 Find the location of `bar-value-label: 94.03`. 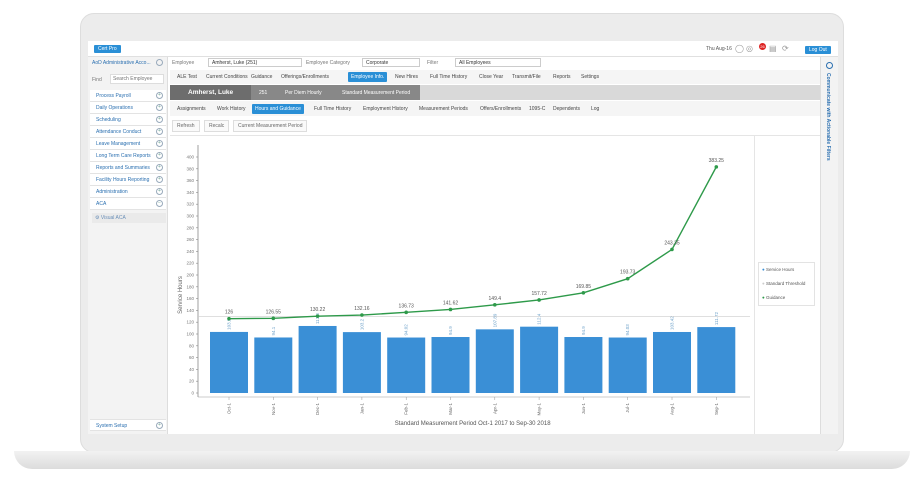

bar-value-label: 94.03 is located at coordinates (627, 330).